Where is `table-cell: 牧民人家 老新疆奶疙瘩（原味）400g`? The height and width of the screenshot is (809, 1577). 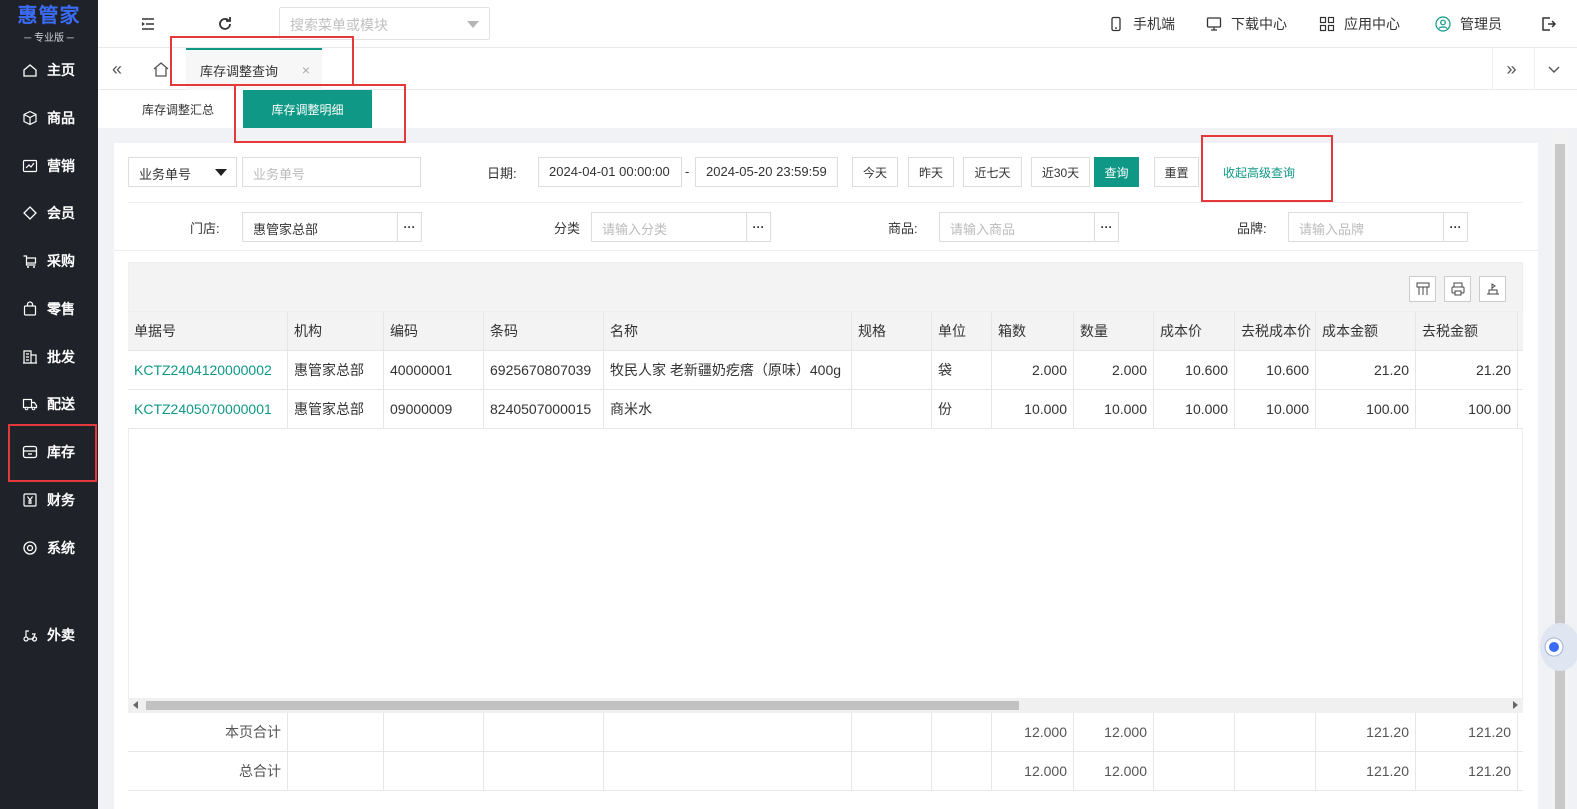 table-cell: 牧民人家 老新疆奶疙瘩（原味）400g is located at coordinates (728, 370).